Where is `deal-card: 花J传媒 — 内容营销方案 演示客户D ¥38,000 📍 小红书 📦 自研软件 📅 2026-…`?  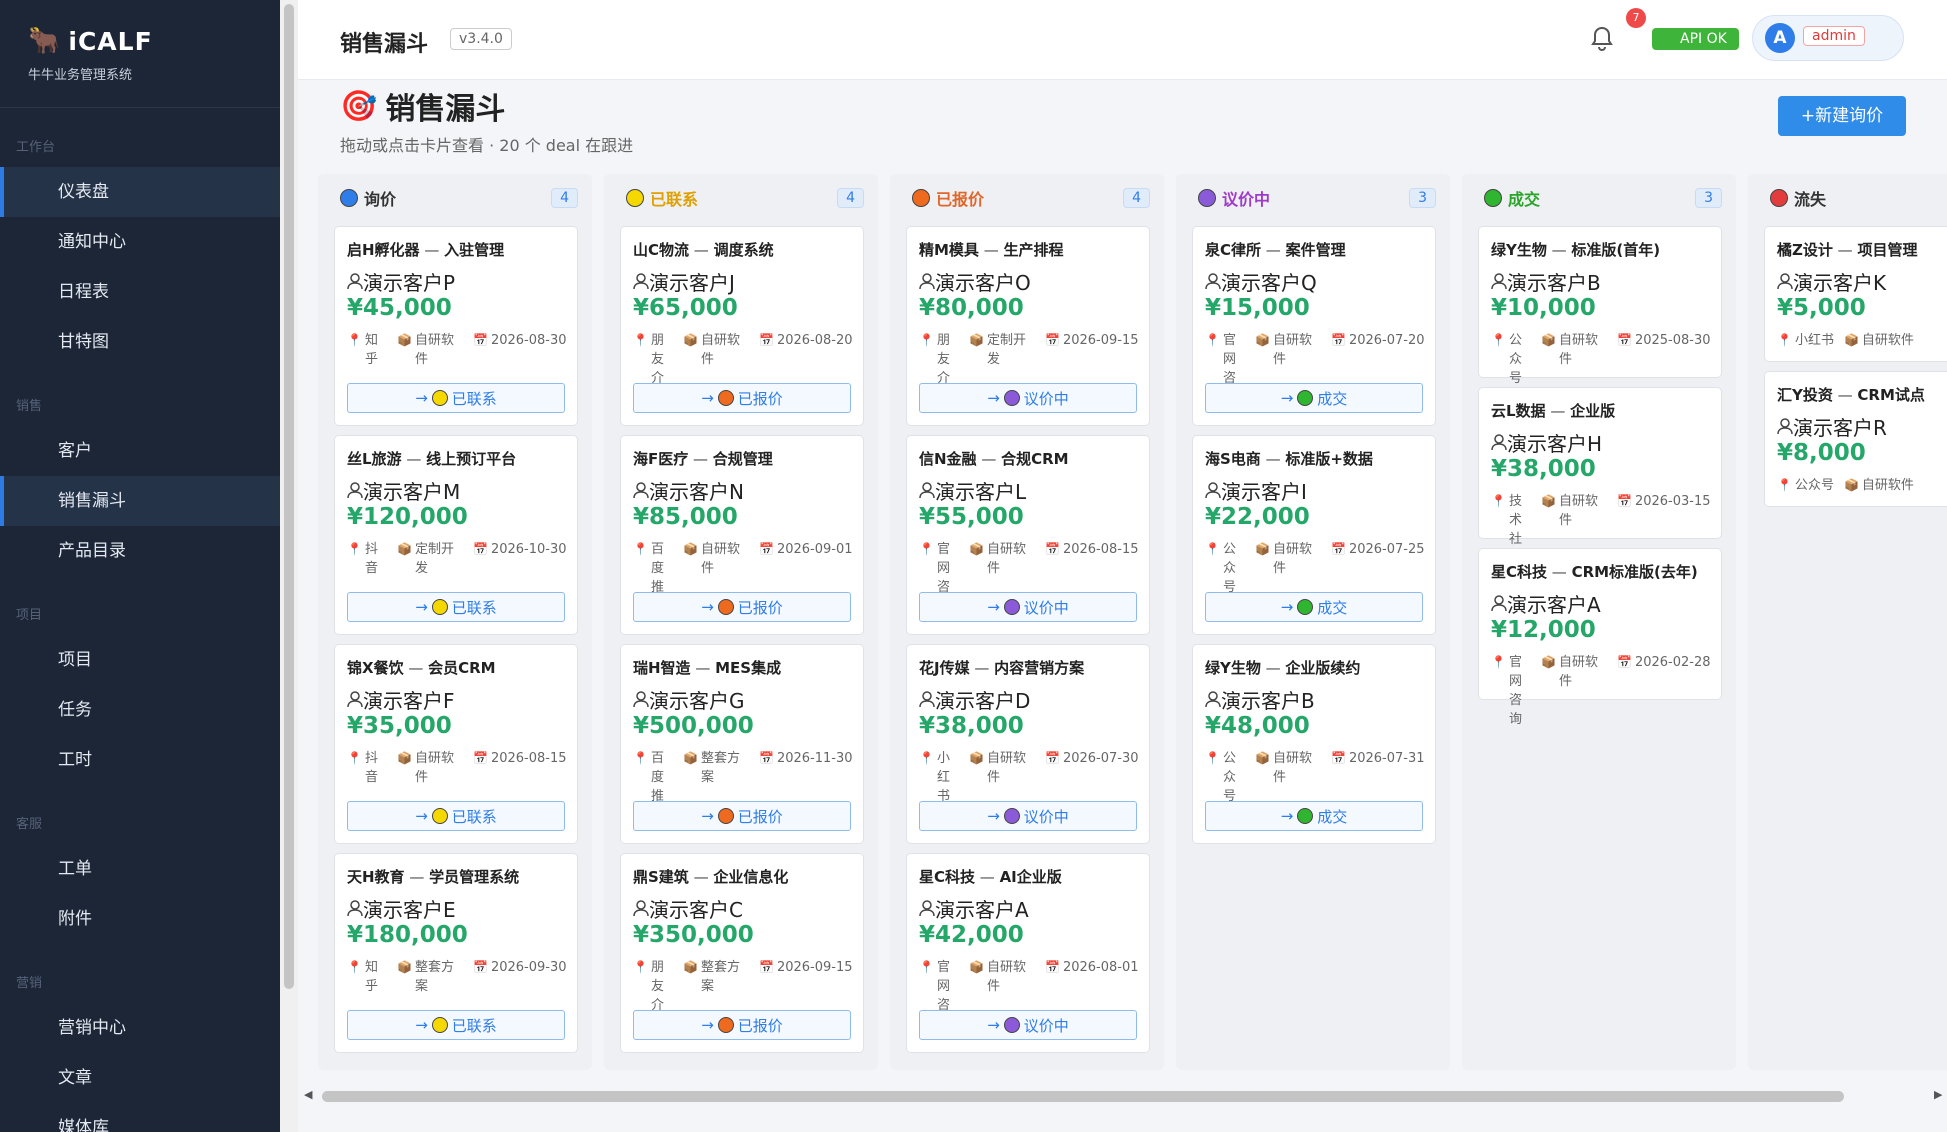 deal-card: 花J传媒 — 内容营销方案 演示客户D ¥38,000 📍 小红书 📦 自研软件 📅 2026-… is located at coordinates (1028, 744).